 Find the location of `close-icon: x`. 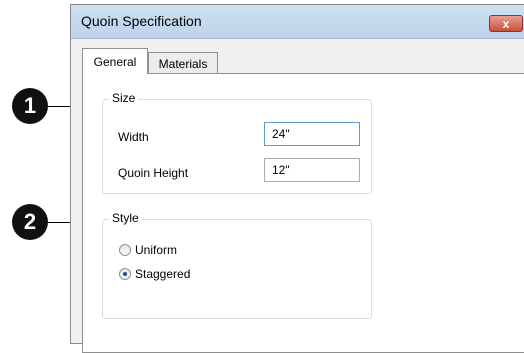

close-icon: x is located at coordinates (506, 23).